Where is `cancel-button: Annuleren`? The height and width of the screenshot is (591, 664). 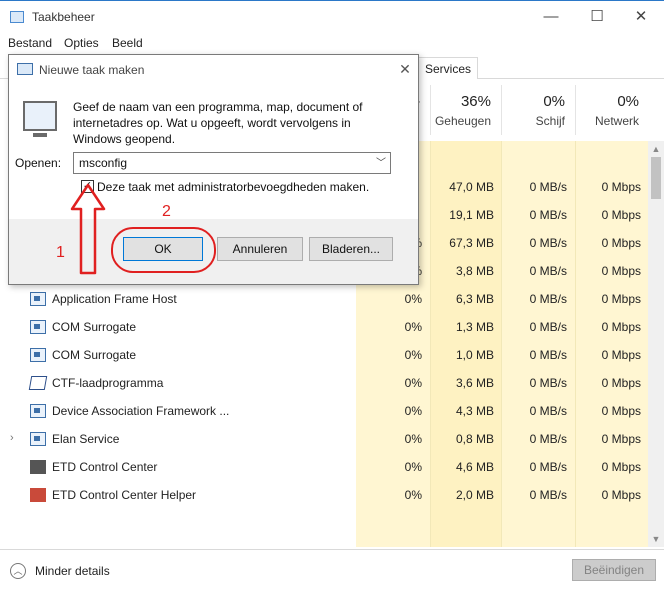
cancel-button: Annuleren is located at coordinates (260, 249).